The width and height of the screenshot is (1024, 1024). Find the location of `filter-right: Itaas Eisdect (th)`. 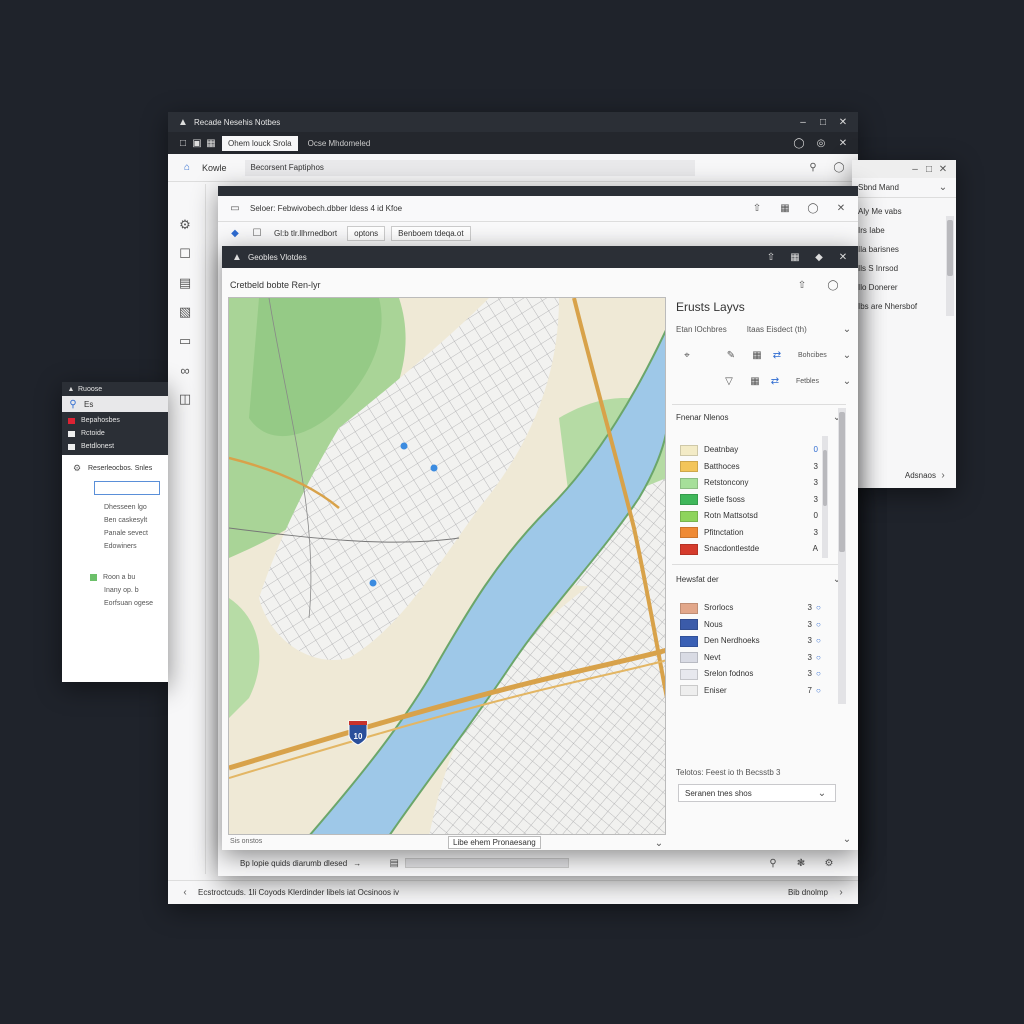

filter-right: Itaas Eisdect (th) is located at coordinates (777, 329).